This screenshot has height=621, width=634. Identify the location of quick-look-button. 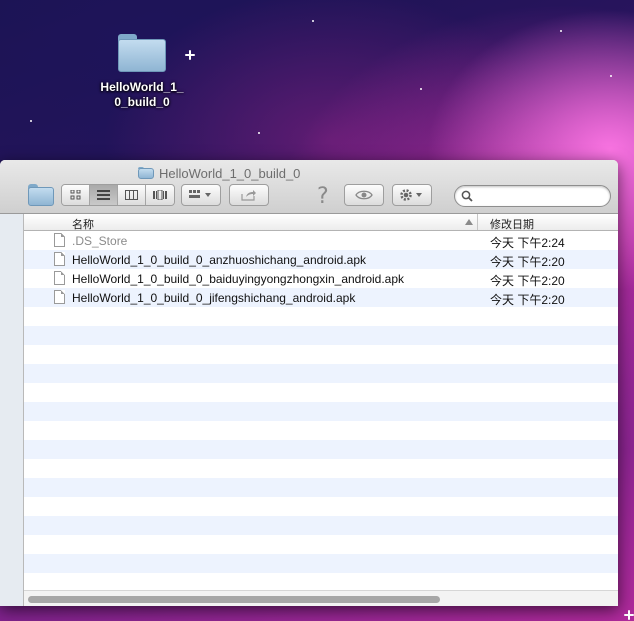
(364, 195).